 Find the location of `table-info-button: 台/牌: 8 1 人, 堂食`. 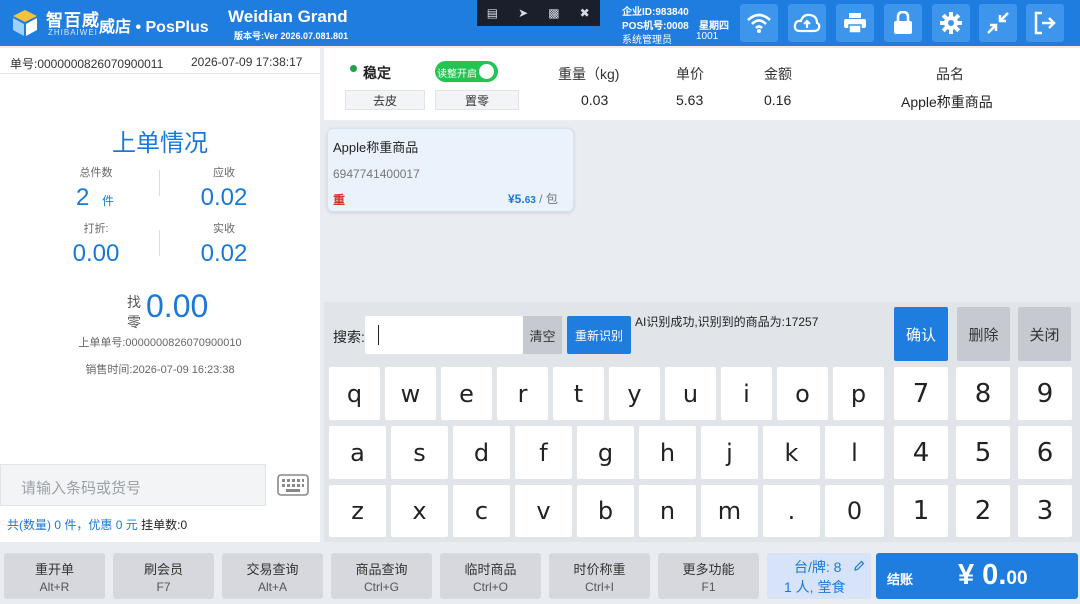

table-info-button: 台/牌: 8 1 人, 堂食 is located at coordinates (819, 576).